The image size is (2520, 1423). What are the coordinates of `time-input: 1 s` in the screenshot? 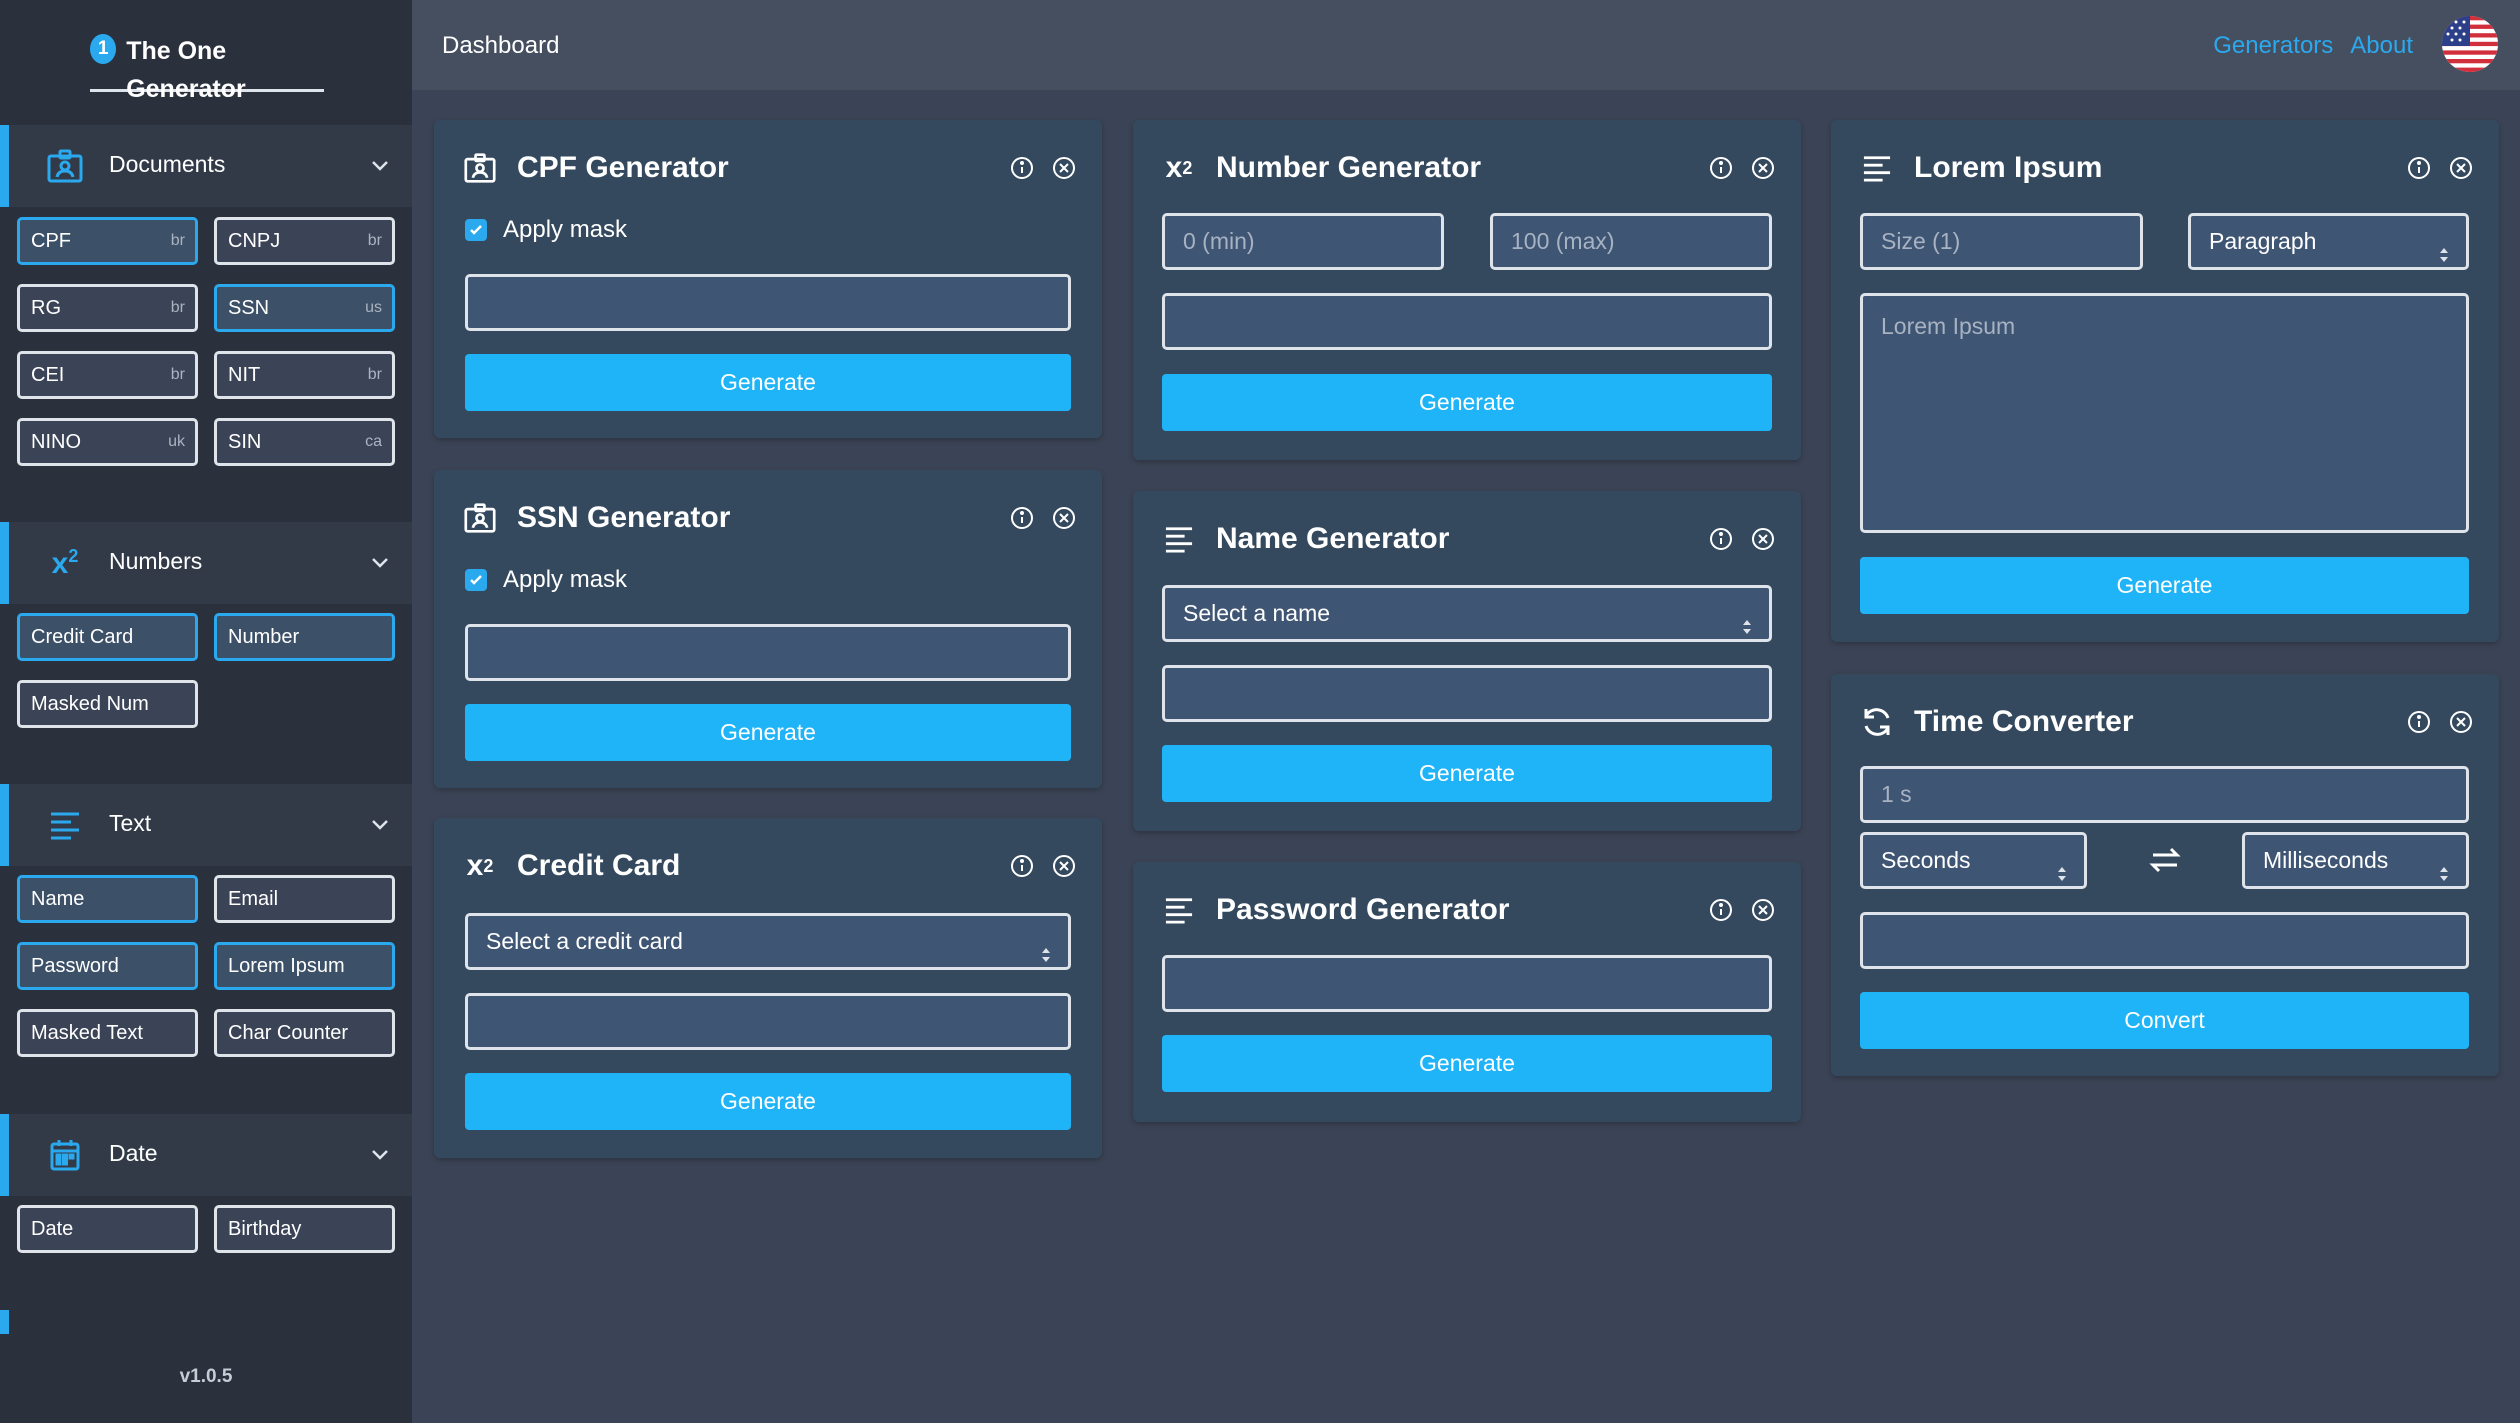 It's located at (2164, 794).